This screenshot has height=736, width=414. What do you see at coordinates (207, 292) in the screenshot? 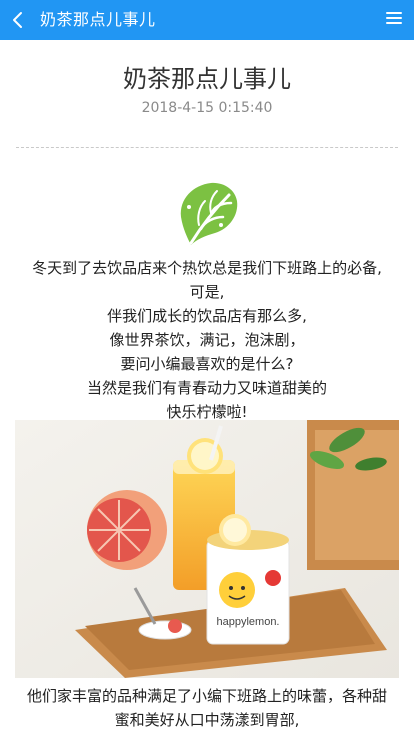
I see `intro-line: 可是,` at bounding box center [207, 292].